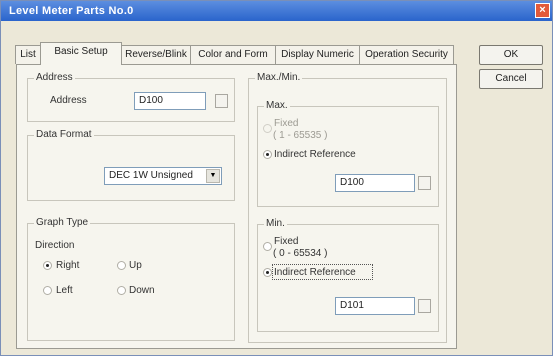  Describe the element at coordinates (121, 265) in the screenshot. I see `direction-up-radio` at that location.